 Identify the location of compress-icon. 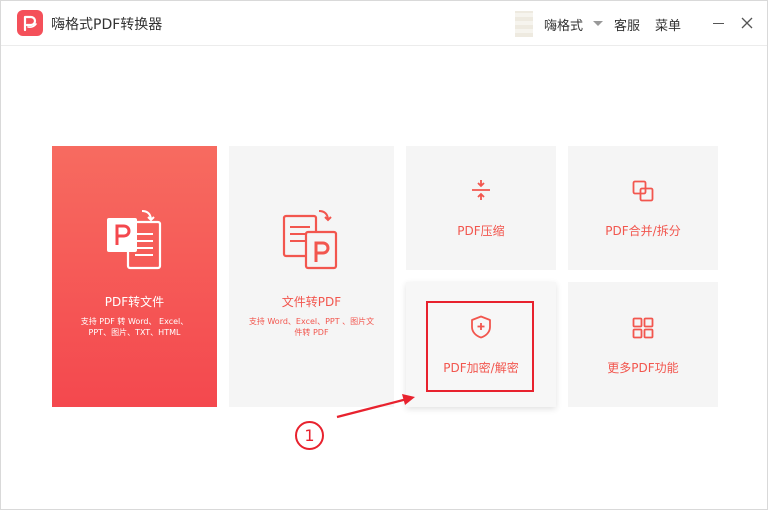
(481, 190).